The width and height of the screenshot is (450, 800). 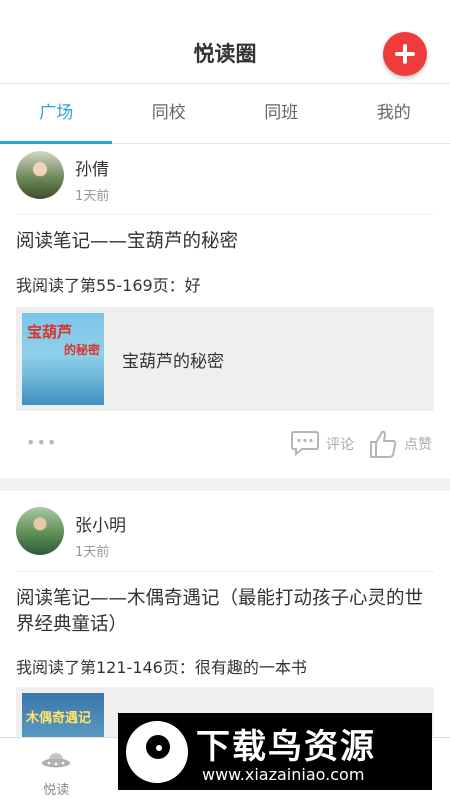 What do you see at coordinates (92, 167) in the screenshot?
I see `author-name: 孙倩` at bounding box center [92, 167].